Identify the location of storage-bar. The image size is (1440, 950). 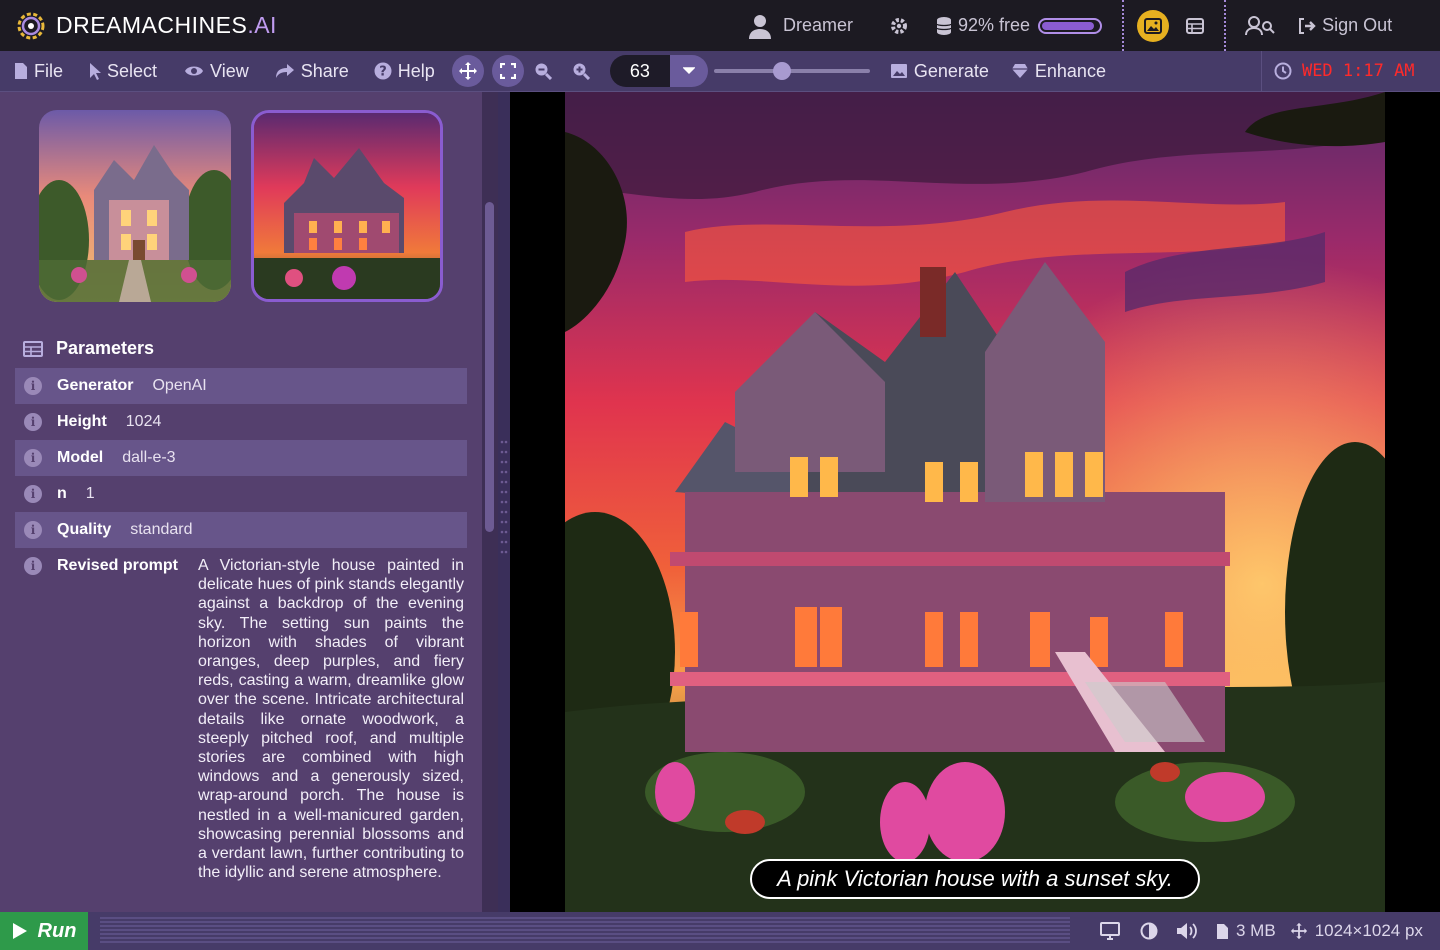
(1070, 25).